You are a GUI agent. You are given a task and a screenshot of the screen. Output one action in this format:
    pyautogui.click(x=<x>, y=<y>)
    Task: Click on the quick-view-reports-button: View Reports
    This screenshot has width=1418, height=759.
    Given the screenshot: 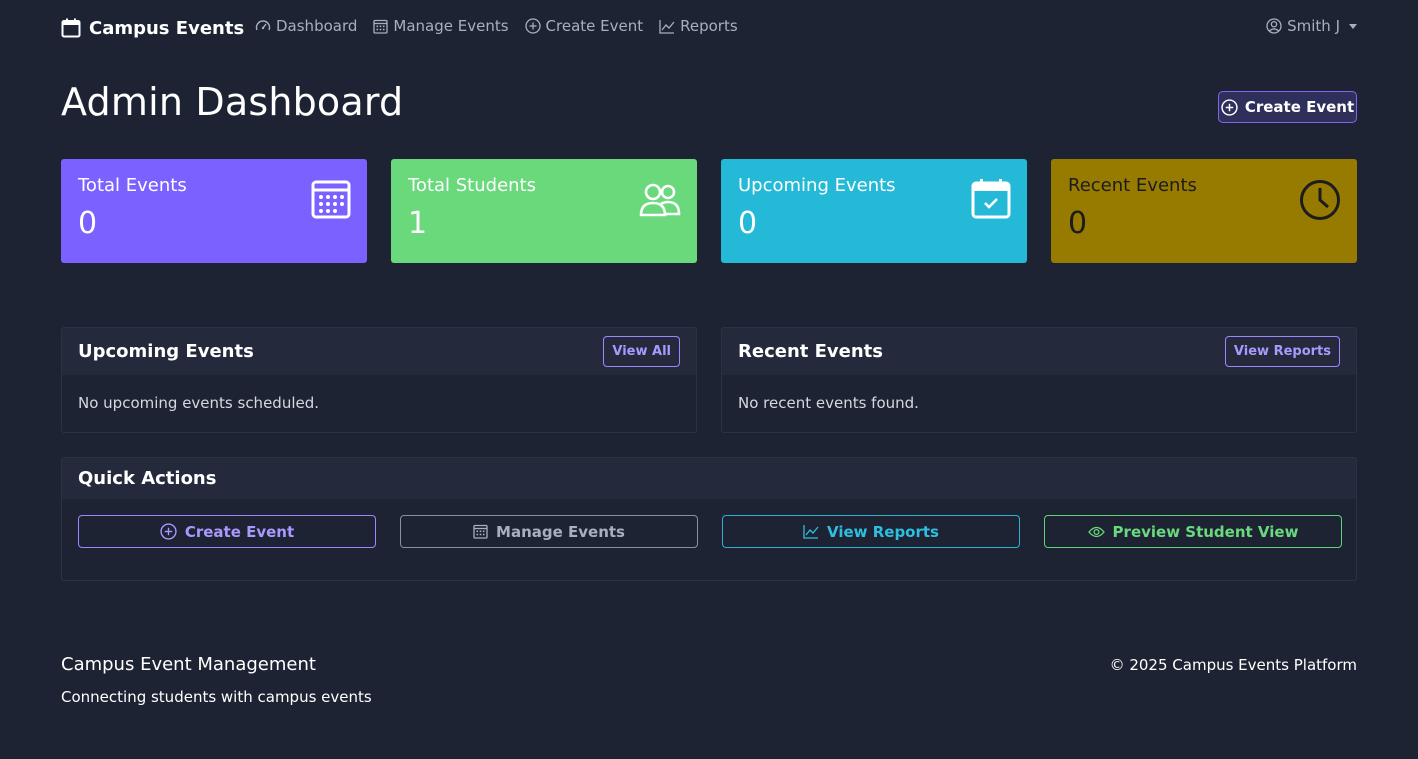 What is the action you would take?
    pyautogui.click(x=871, y=531)
    